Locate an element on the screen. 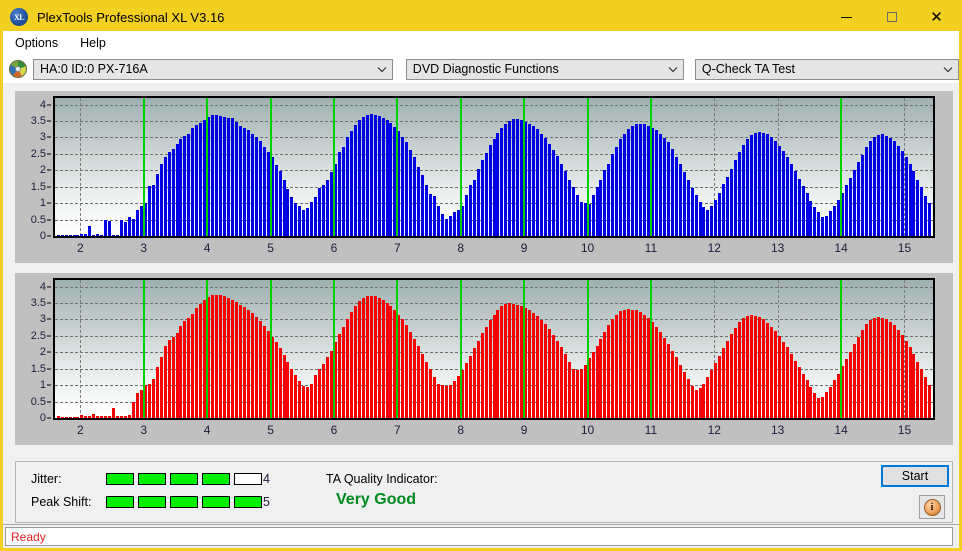 The width and height of the screenshot is (962, 551). menu-item-options: Options is located at coordinates (36, 43).